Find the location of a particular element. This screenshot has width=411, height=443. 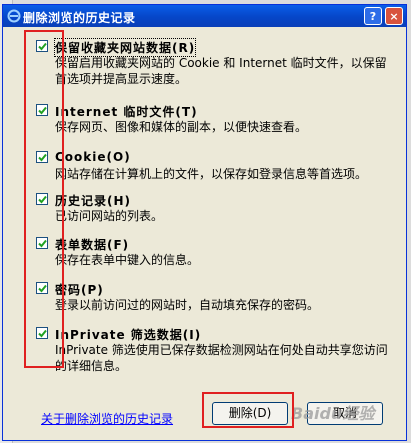

about-delete-history-link: 关于删除浏览的历史记录 is located at coordinates (107, 418).